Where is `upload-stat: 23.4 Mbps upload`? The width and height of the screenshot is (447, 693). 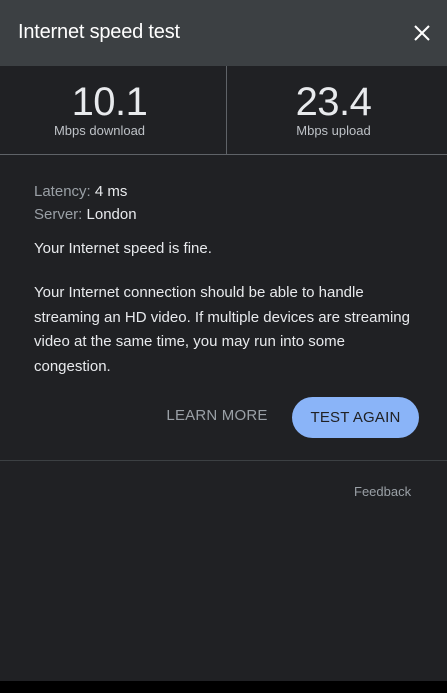
upload-stat: 23.4 Mbps upload is located at coordinates (337, 110).